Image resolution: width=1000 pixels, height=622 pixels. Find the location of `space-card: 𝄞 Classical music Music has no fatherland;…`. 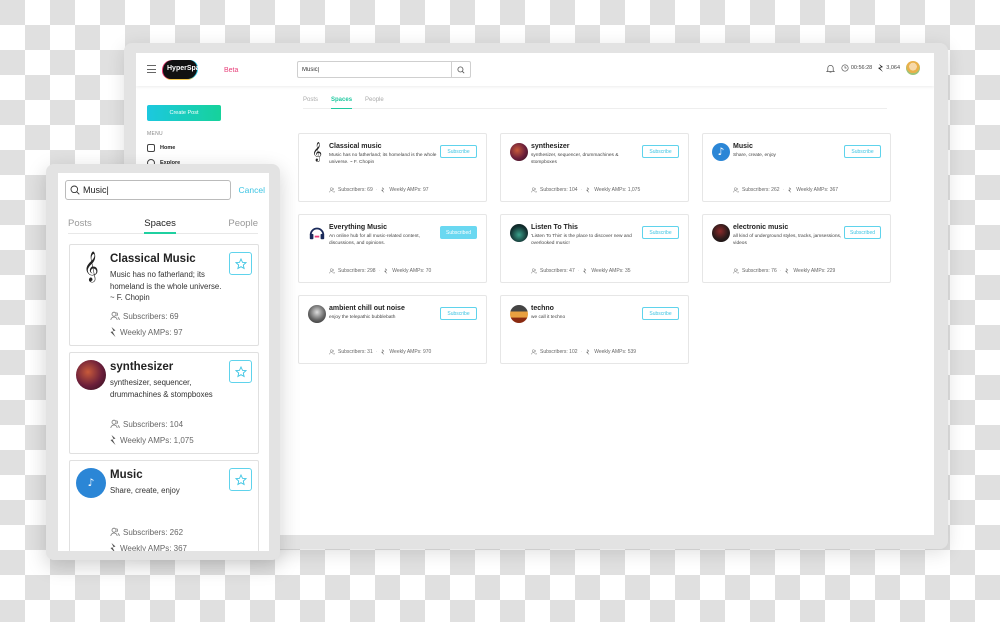

space-card: 𝄞 Classical music Music has no fatherland;… is located at coordinates (392, 167).